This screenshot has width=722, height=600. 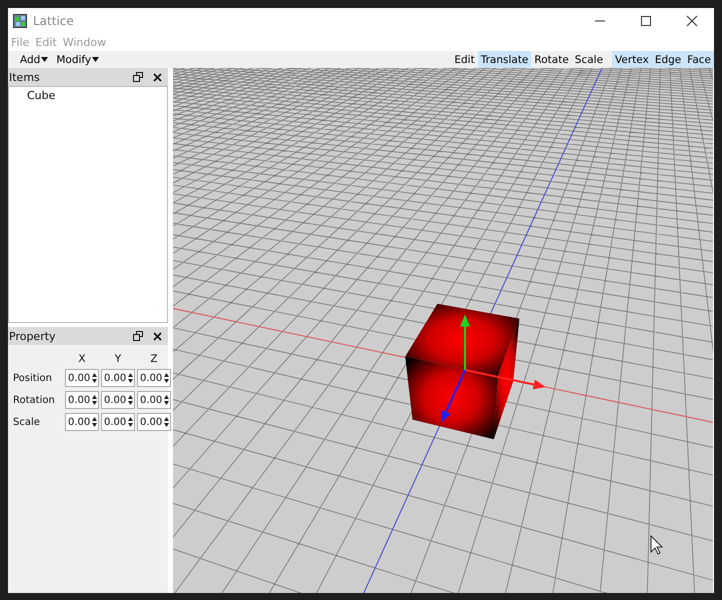 What do you see at coordinates (668, 59) in the screenshot?
I see `toolbar-button: Edge` at bounding box center [668, 59].